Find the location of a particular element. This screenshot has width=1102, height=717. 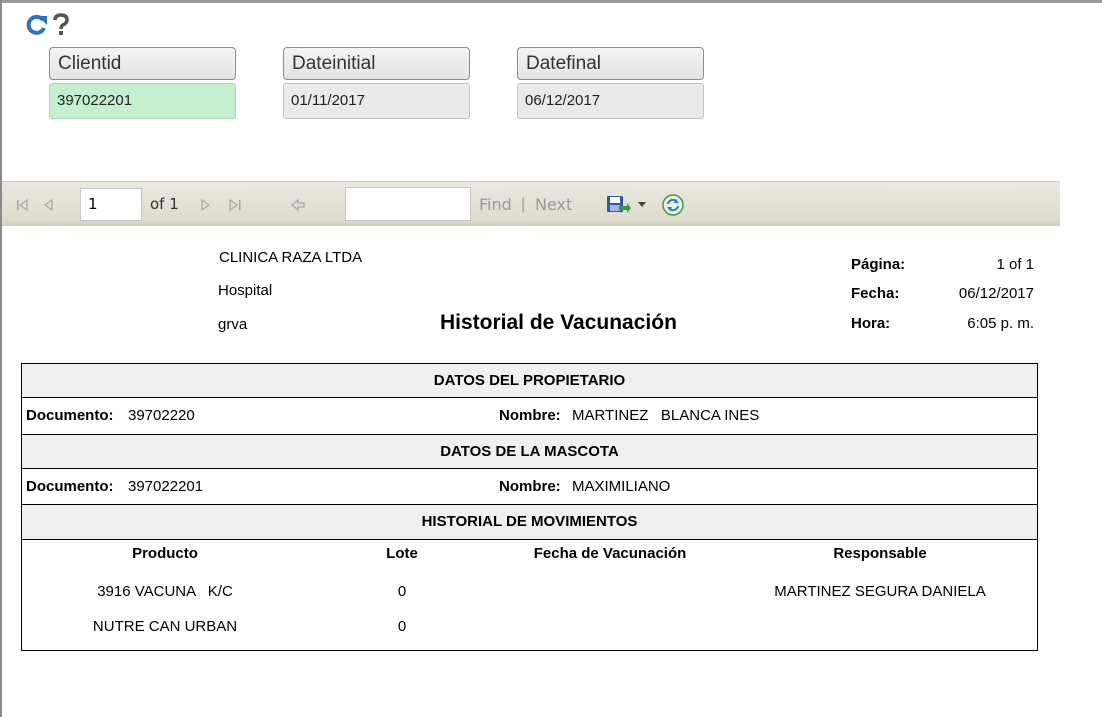

export-icon is located at coordinates (618, 204).